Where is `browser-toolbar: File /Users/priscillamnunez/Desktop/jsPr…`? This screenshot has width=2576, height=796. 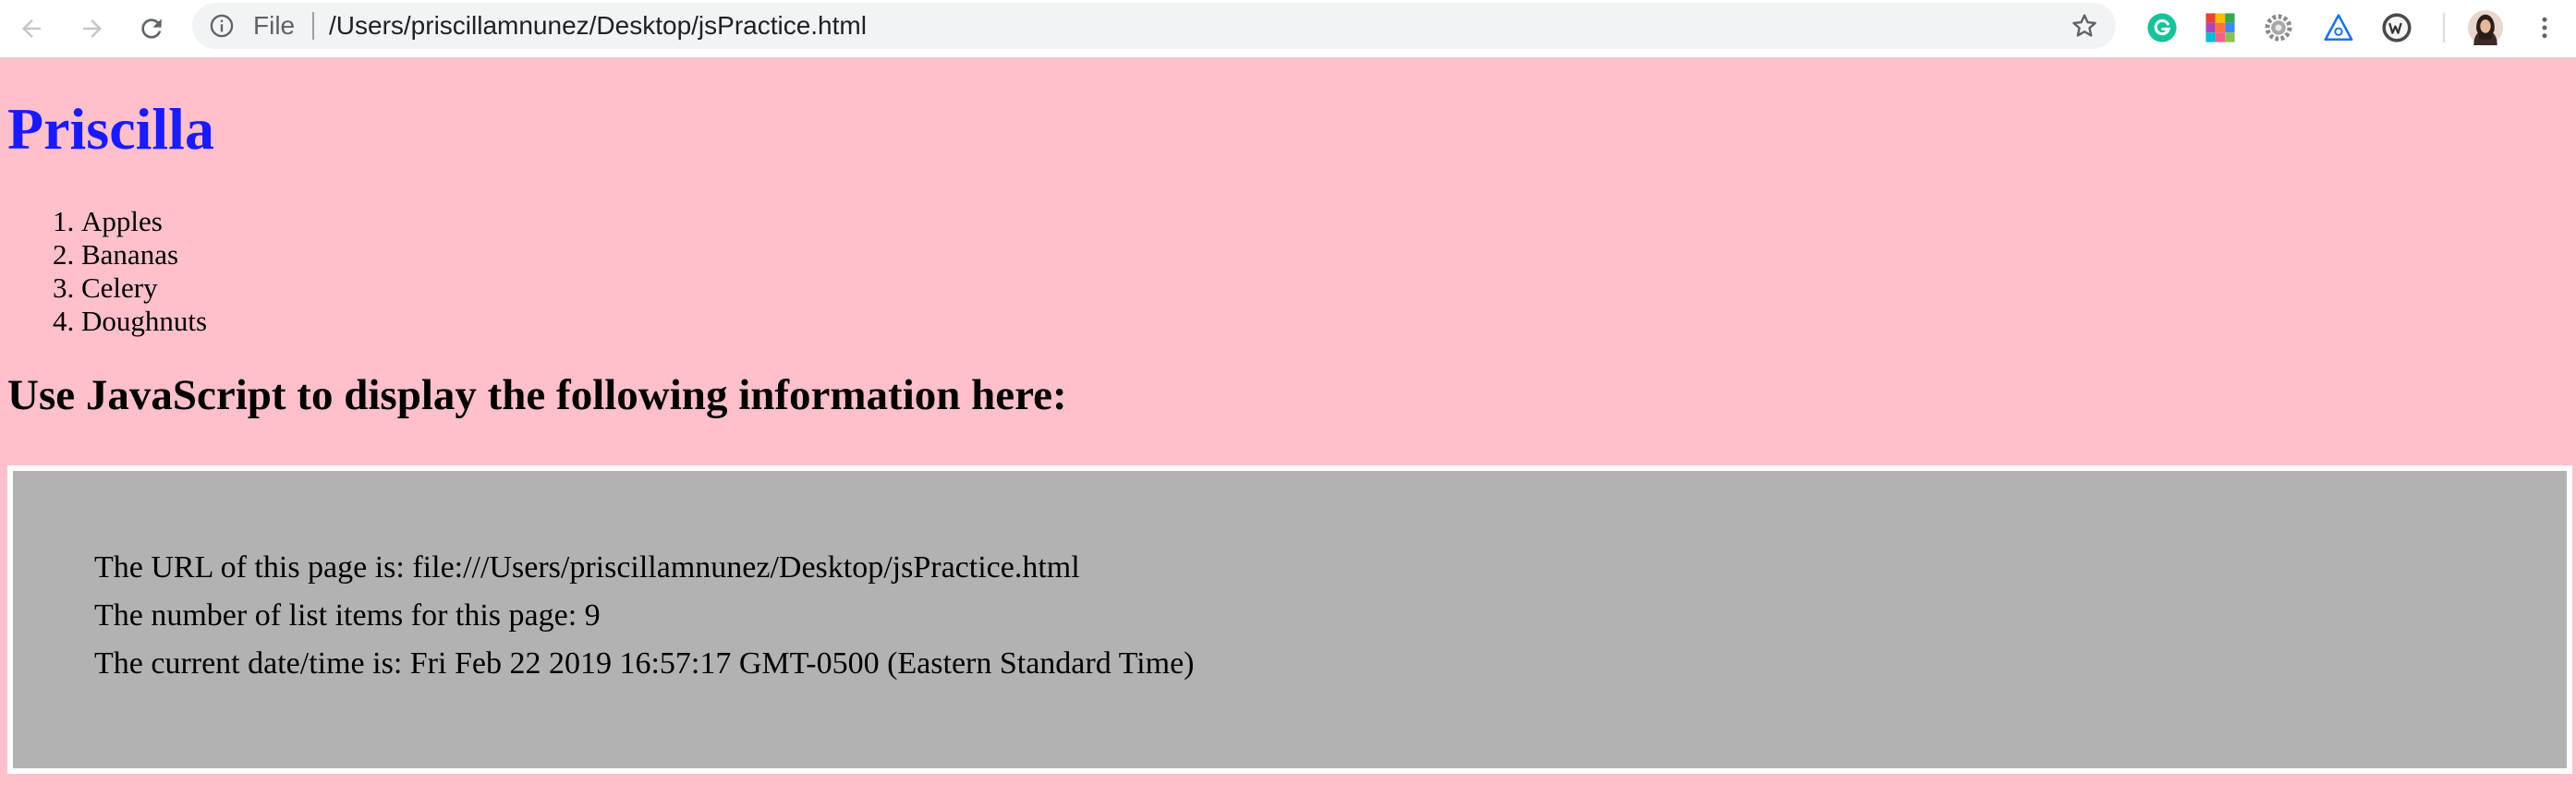 browser-toolbar: File /Users/priscillamnunez/Desktop/jsPr… is located at coordinates (1288, 29).